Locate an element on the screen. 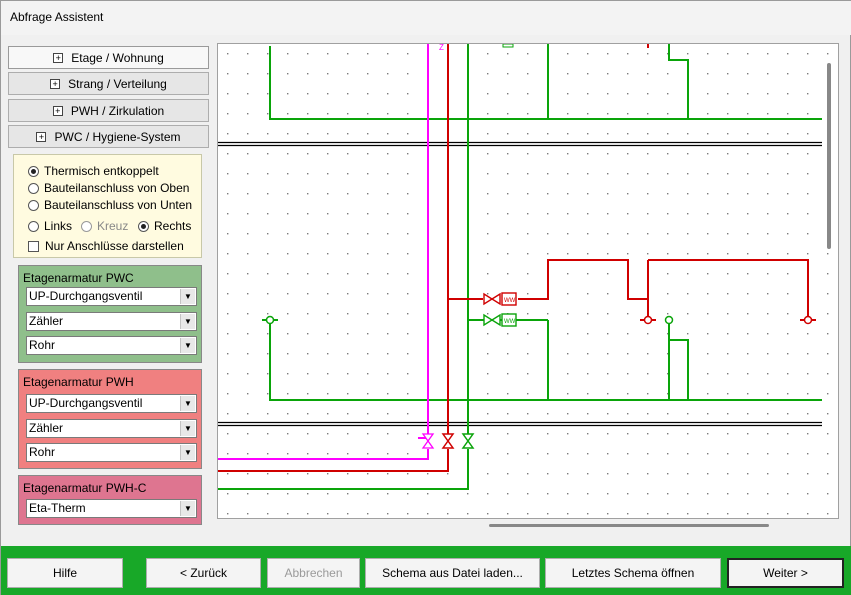 The image size is (851, 595). button-label: Hilfe is located at coordinates (64, 573).